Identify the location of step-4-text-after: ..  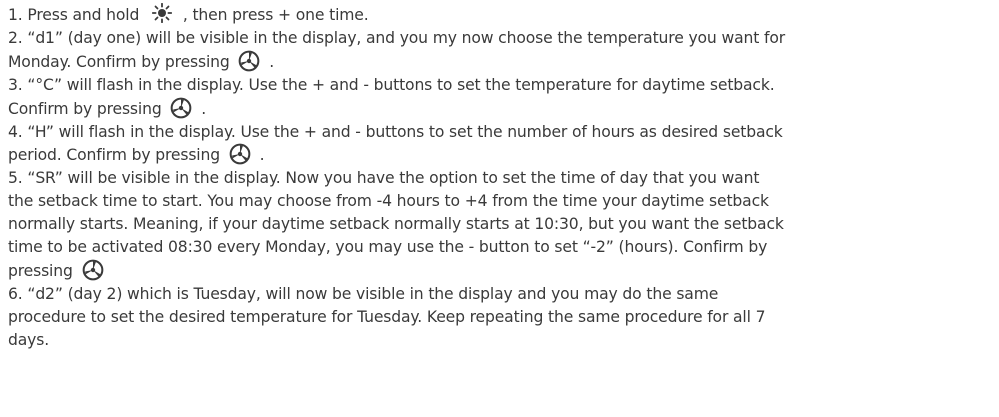
(259, 155).